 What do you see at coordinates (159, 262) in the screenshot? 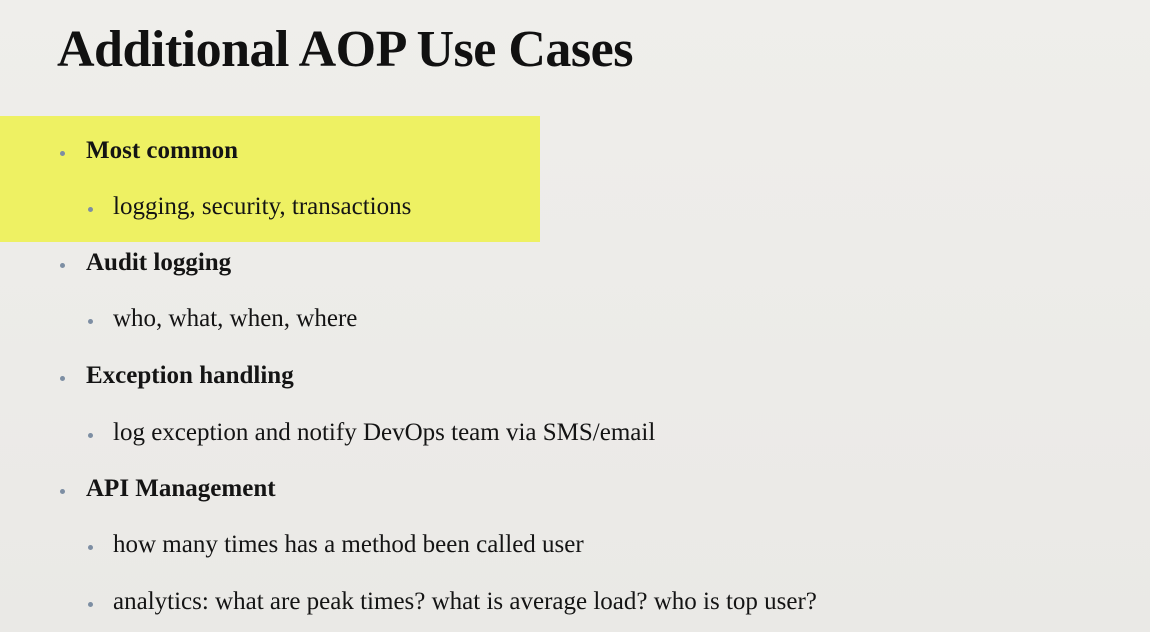
I see `bullet-audit-logging: Audit logging` at bounding box center [159, 262].